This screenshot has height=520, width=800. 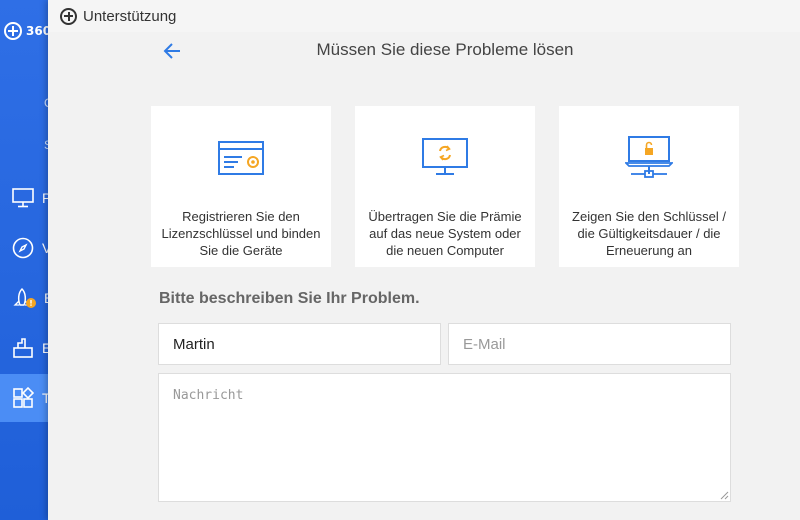 I want to click on form-section-title: Bitte beschreiben Sie Ihr Problem., so click(x=289, y=298).